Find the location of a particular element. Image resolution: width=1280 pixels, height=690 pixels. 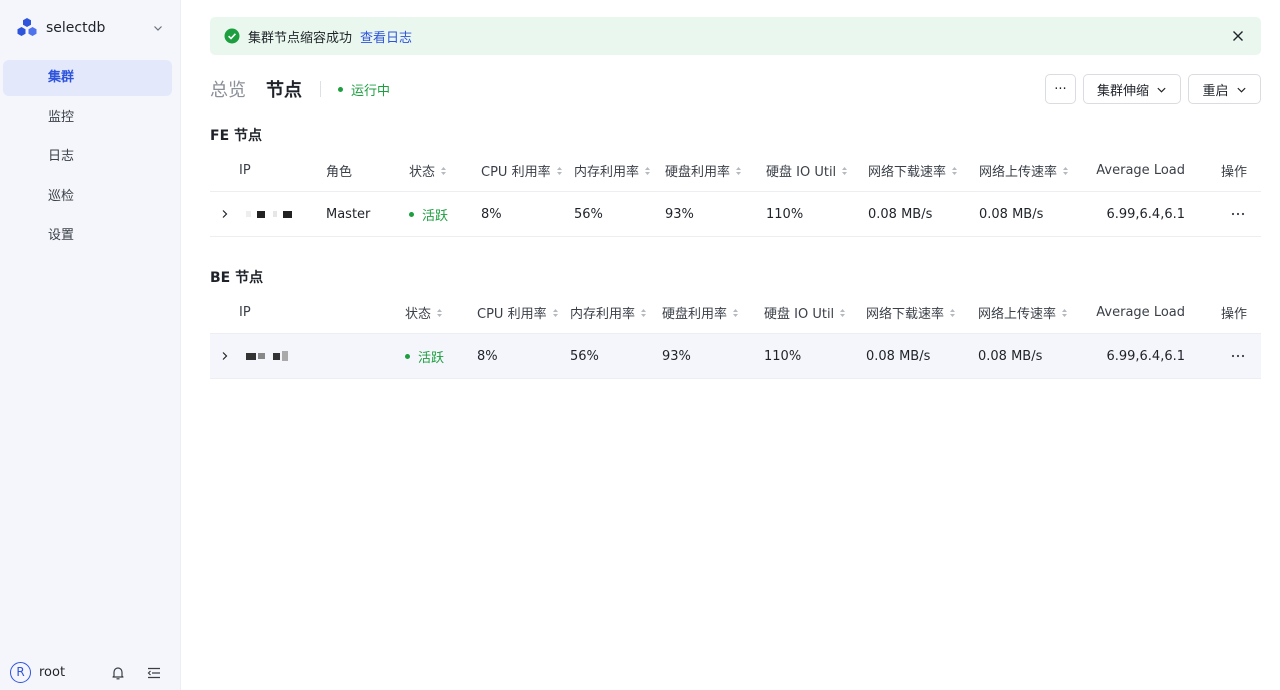

sidebar-item-cluster: 集群 is located at coordinates (87, 78).